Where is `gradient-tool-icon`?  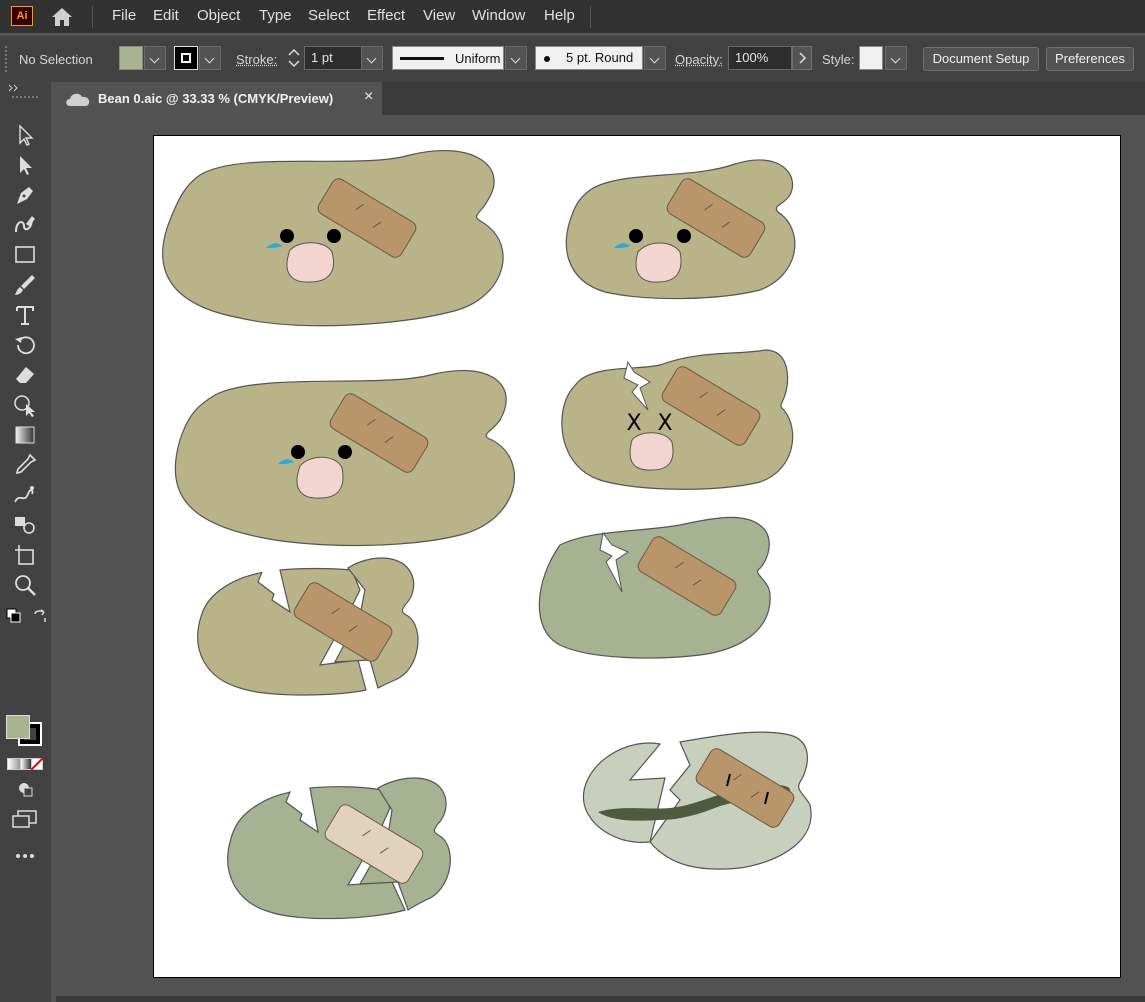 gradient-tool-icon is located at coordinates (25, 435).